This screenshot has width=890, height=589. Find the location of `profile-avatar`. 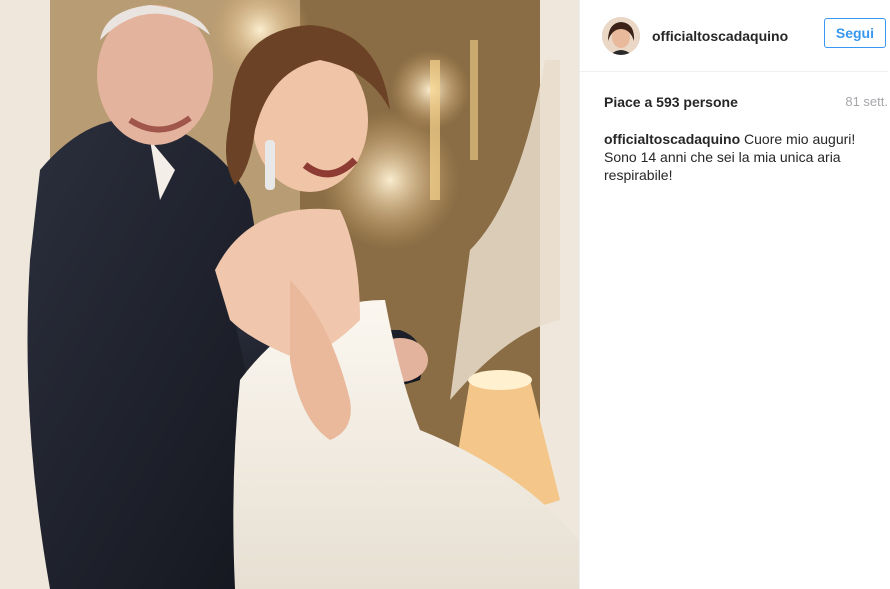

profile-avatar is located at coordinates (621, 35).